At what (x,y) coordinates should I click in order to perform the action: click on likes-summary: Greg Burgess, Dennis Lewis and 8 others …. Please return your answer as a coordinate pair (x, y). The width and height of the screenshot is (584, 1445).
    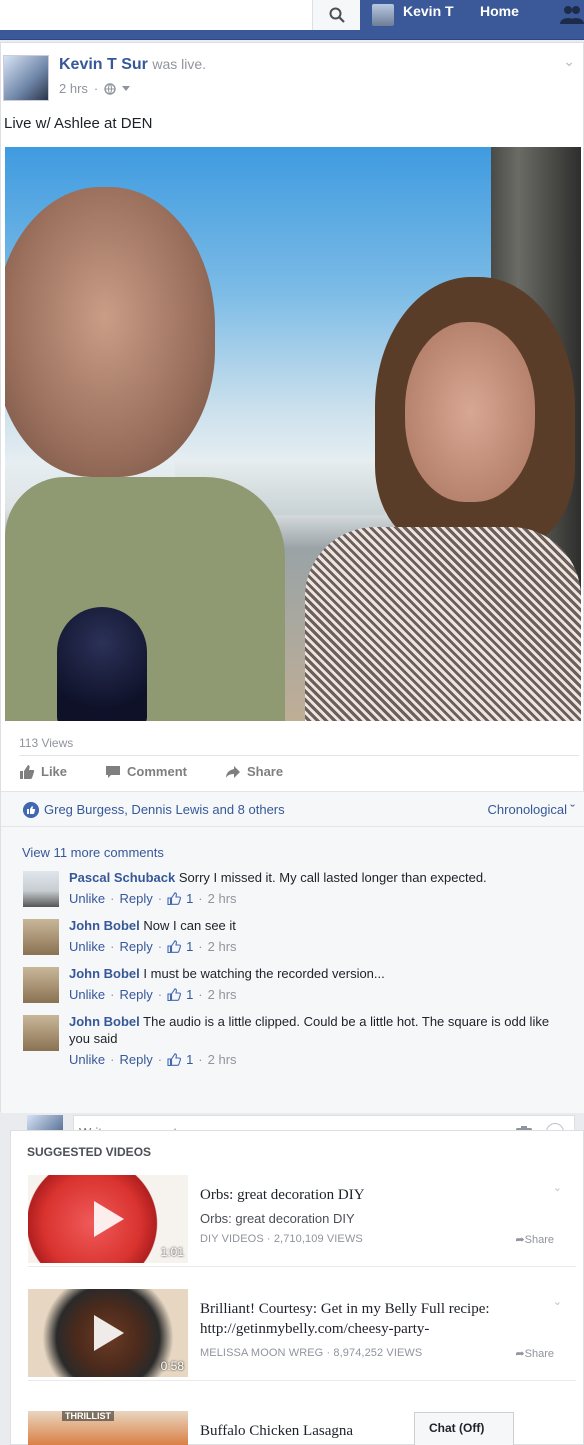
    Looking at the image, I should click on (292, 809).